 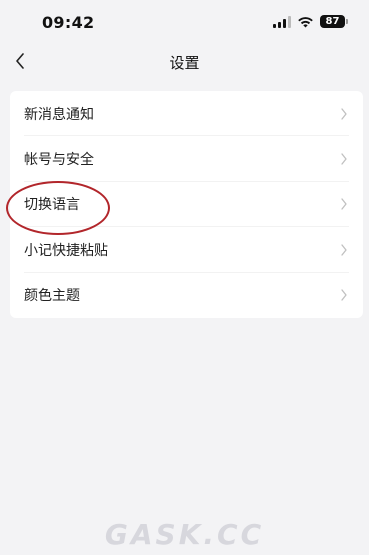 What do you see at coordinates (186, 295) in the screenshot?
I see `settings-item-color-theme: 颜色主题` at bounding box center [186, 295].